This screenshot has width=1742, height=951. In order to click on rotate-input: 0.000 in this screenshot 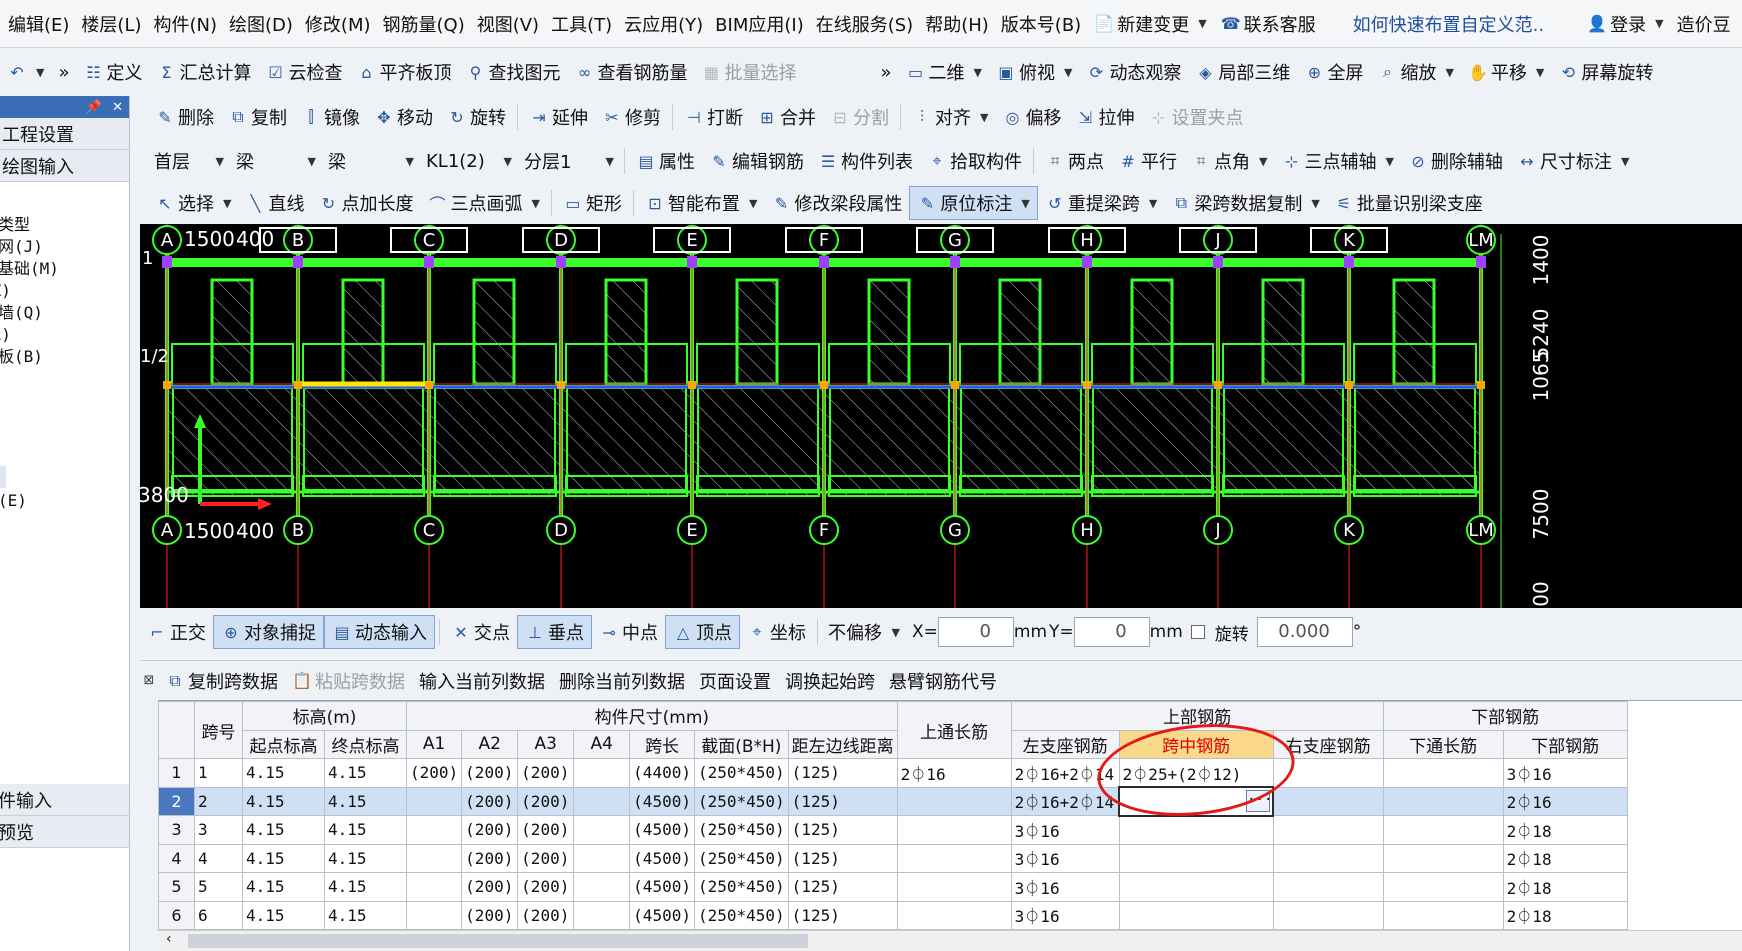, I will do `click(1304, 632)`.